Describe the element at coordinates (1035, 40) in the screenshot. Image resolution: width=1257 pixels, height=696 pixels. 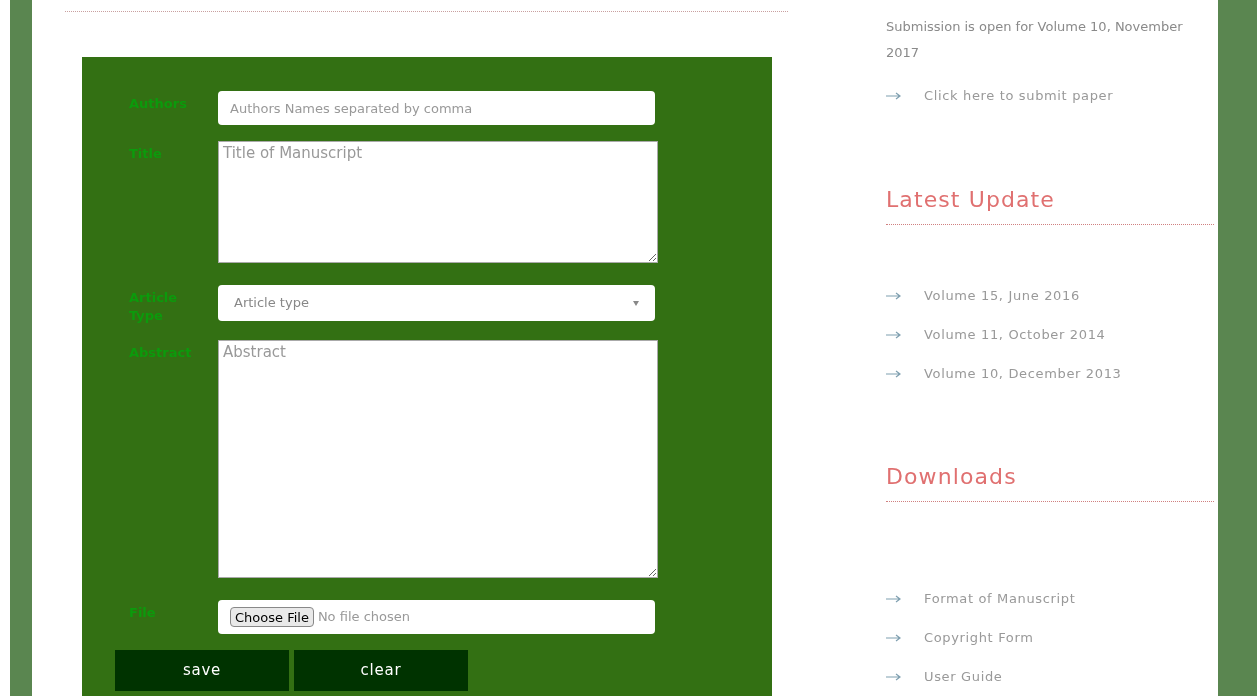
I see `submission-notice: Submission is open for Volume 10, November 2017` at that location.